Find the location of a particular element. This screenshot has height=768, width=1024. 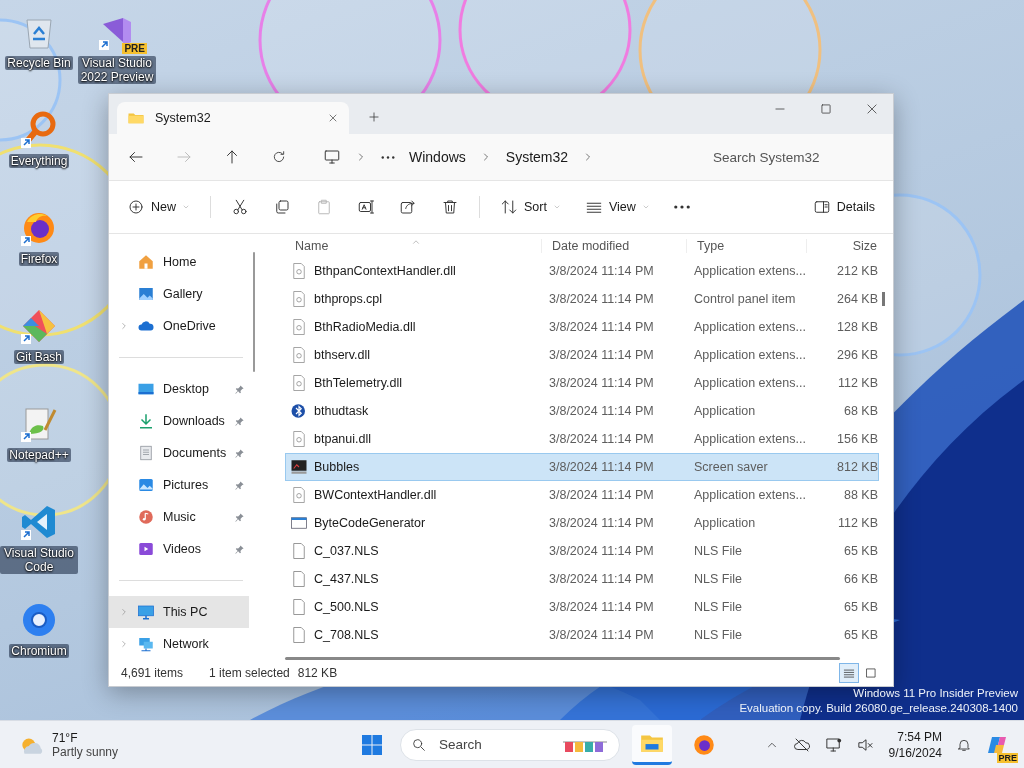

desktop-icon-label: Recycle Bin is located at coordinates (39, 63).